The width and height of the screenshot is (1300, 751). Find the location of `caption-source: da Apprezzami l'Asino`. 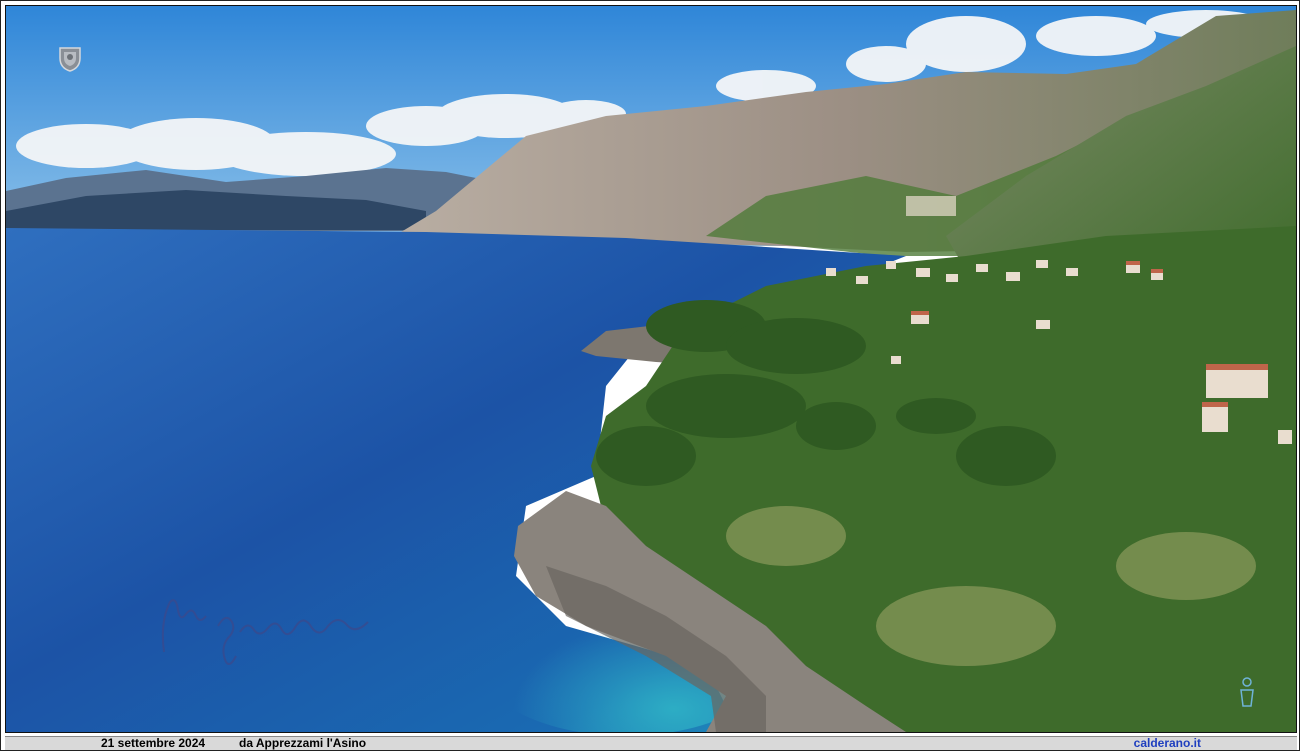

caption-source: da Apprezzami l'Asino is located at coordinates (303, 743).